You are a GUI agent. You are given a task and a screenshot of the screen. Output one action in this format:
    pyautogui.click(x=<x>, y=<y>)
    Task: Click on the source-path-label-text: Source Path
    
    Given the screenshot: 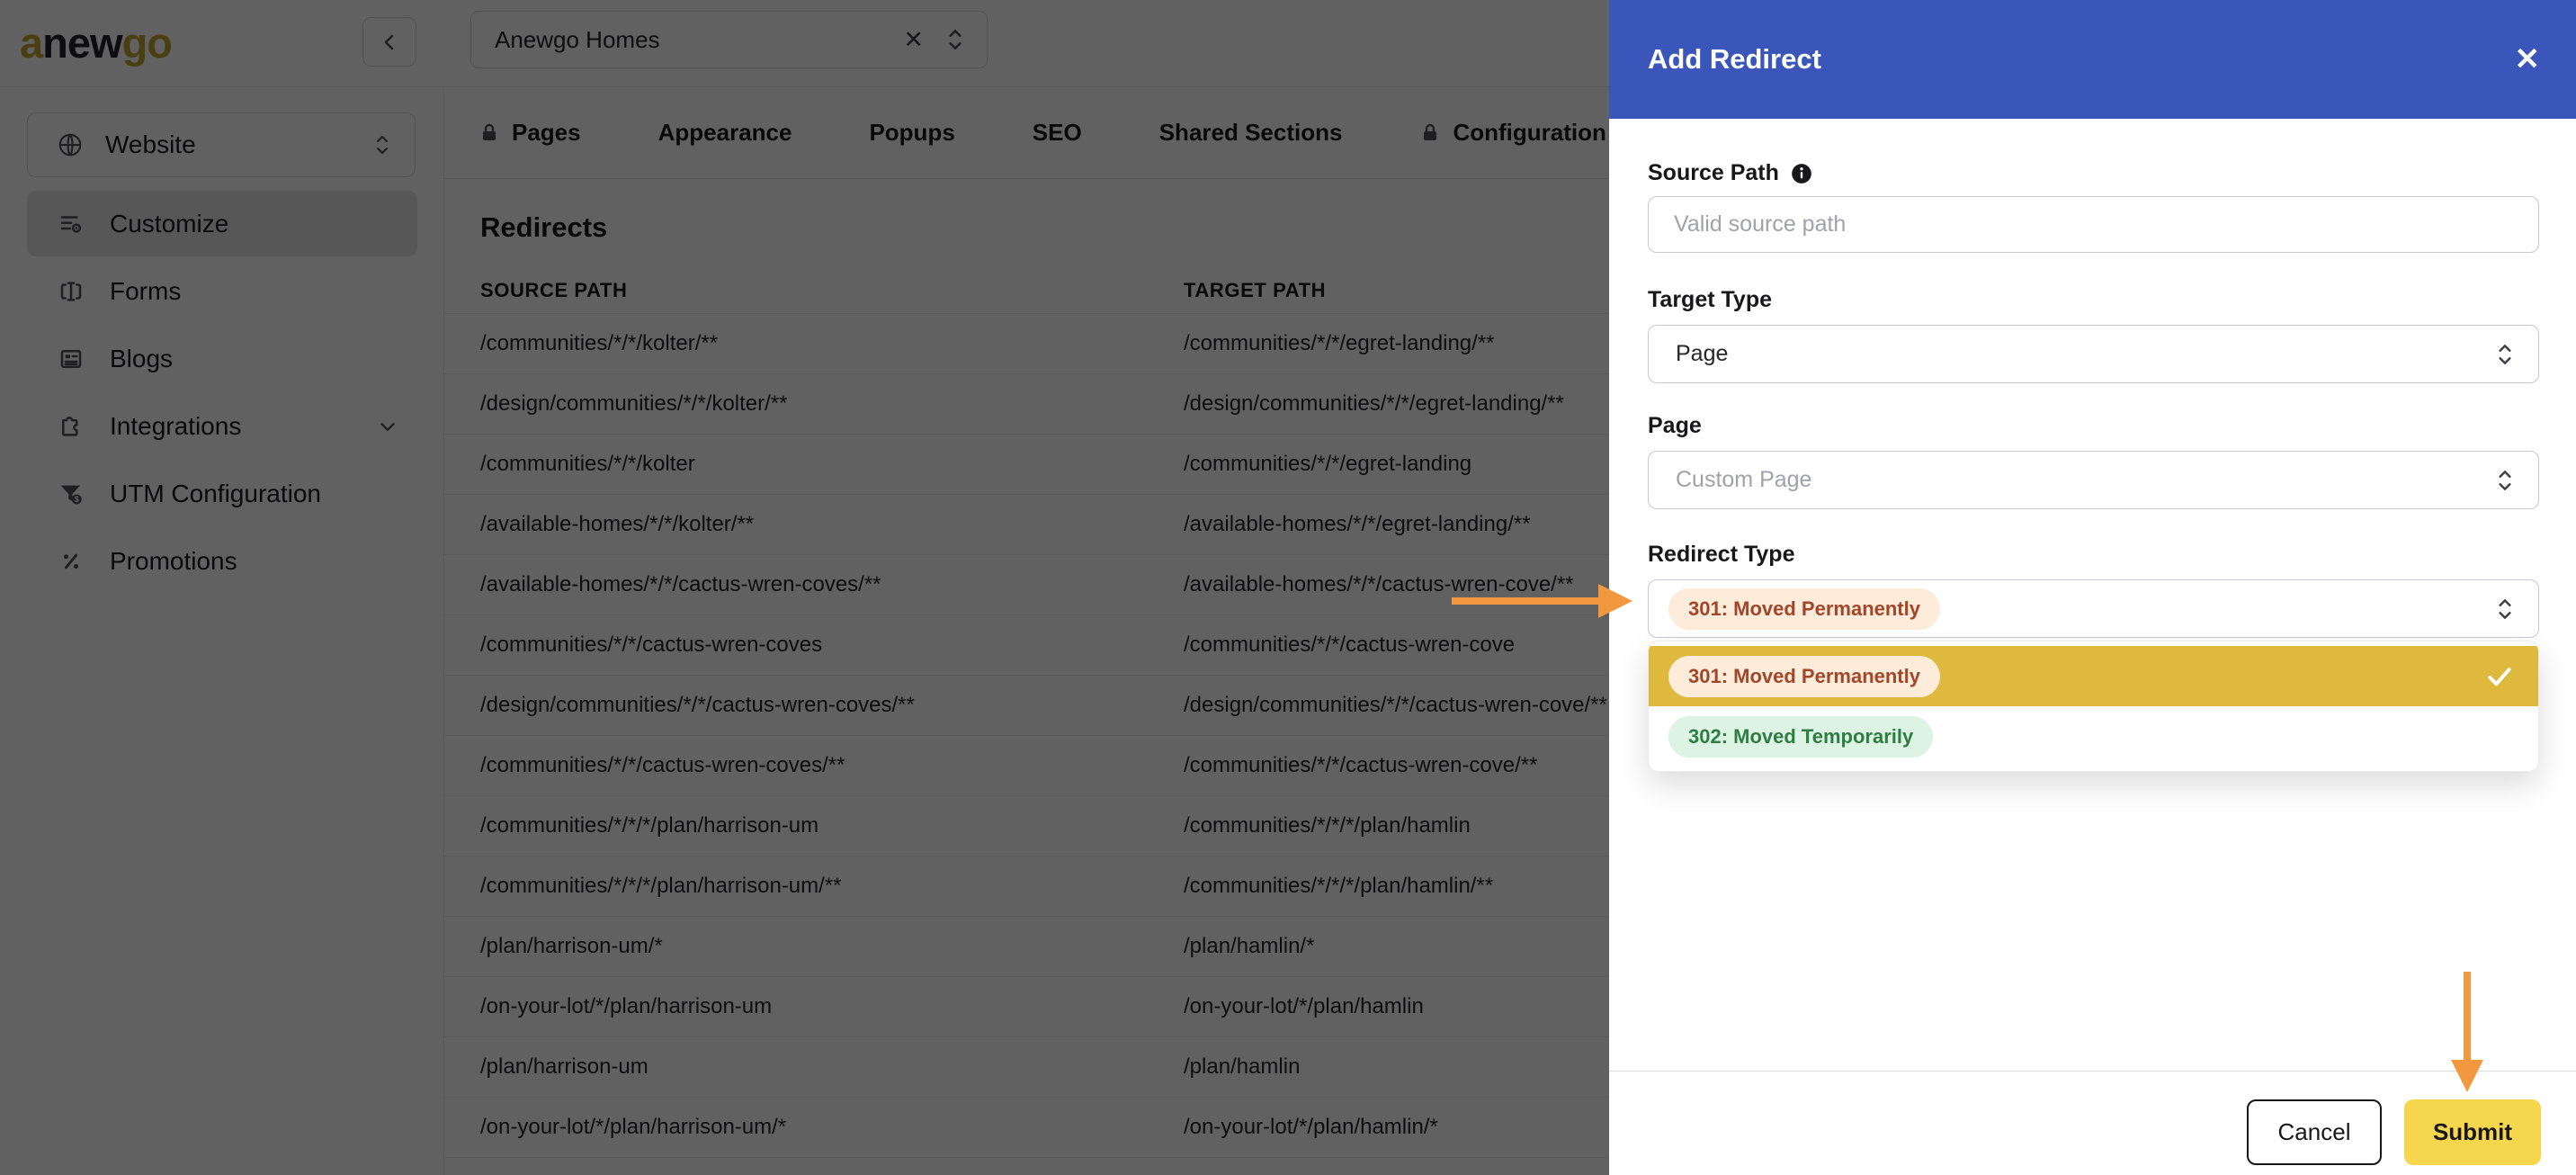 What is the action you would take?
    pyautogui.click(x=1713, y=173)
    